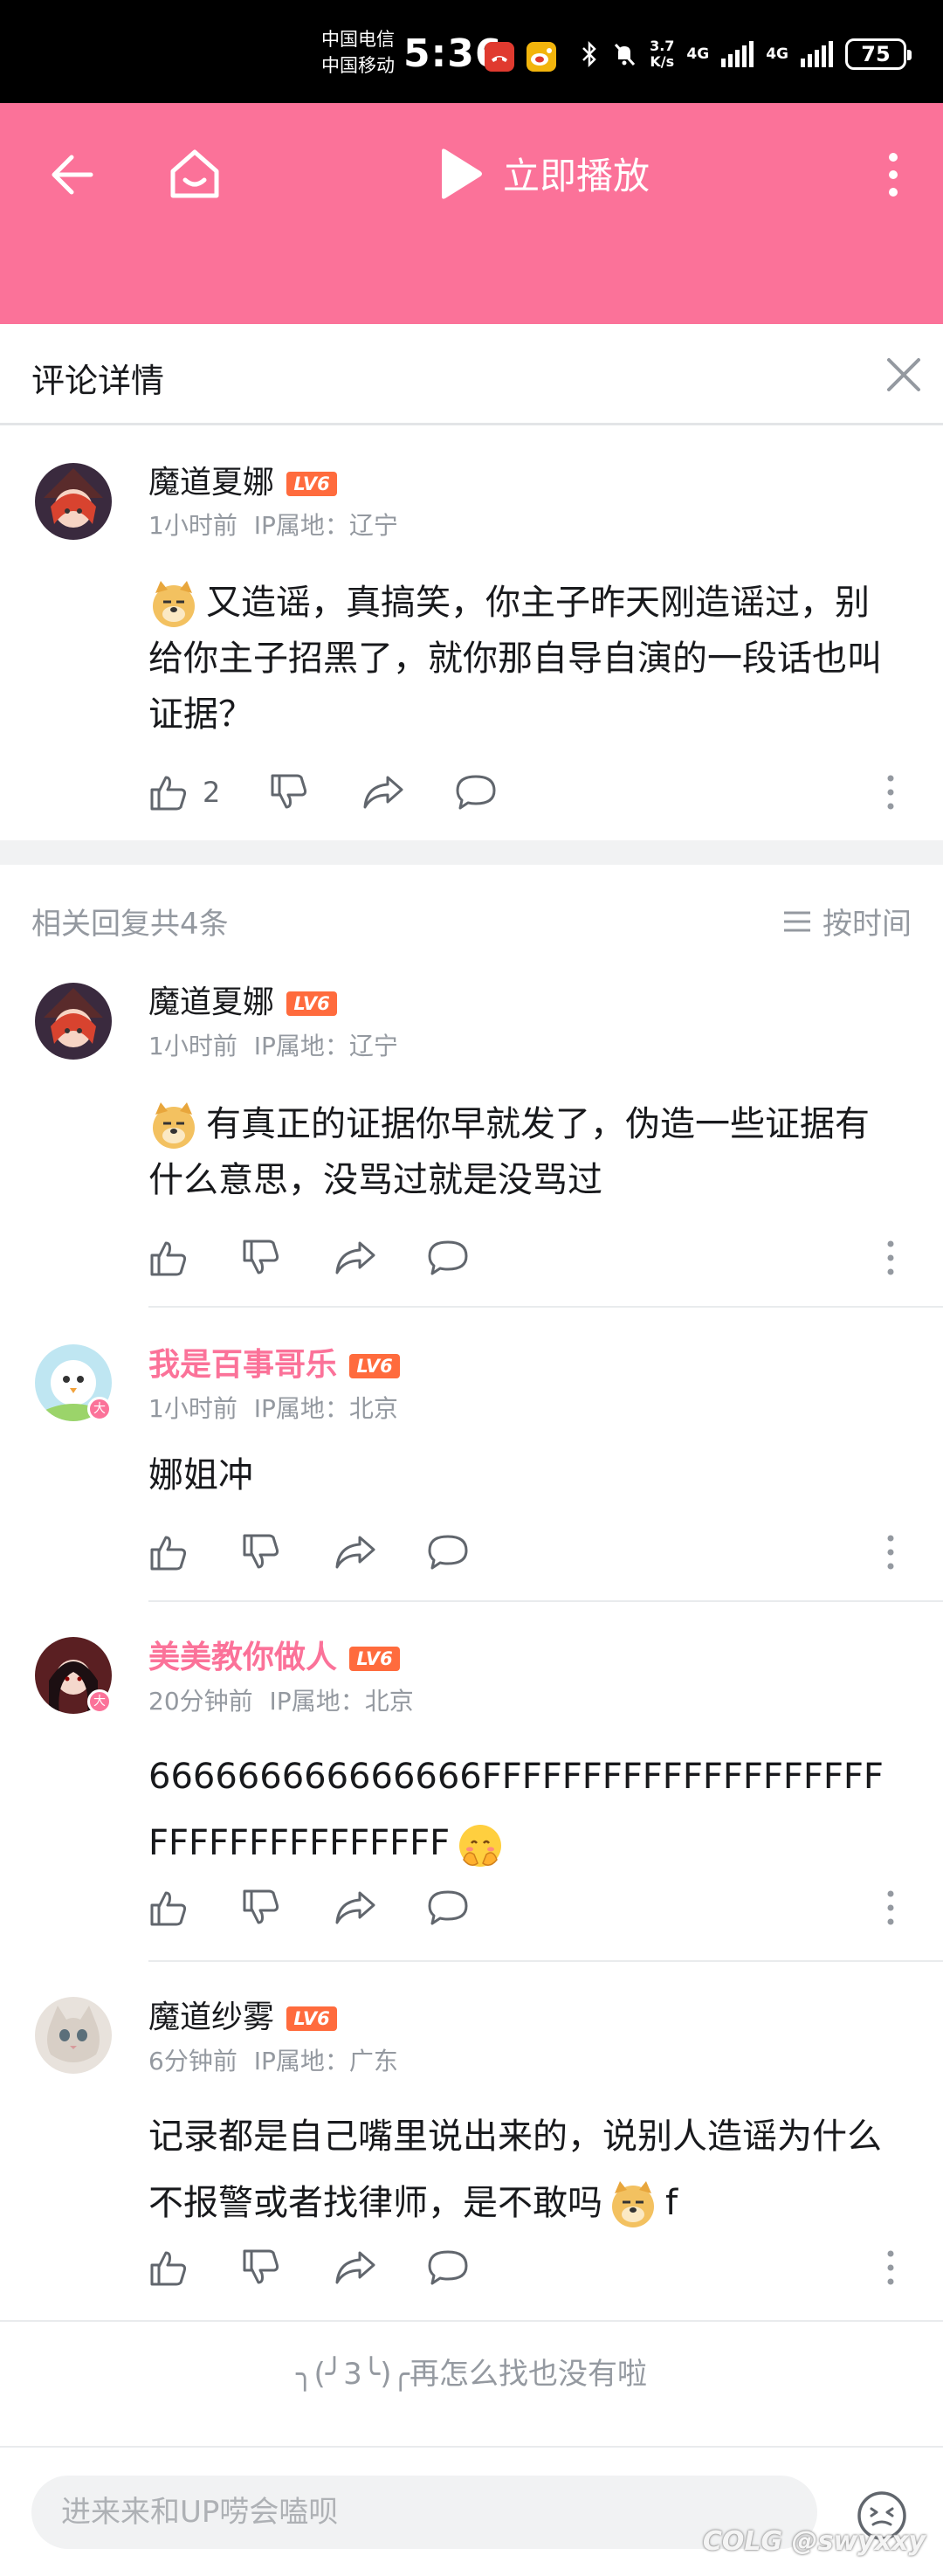 This screenshot has width=943, height=2576. What do you see at coordinates (424, 2512) in the screenshot?
I see `comment-input` at bounding box center [424, 2512].